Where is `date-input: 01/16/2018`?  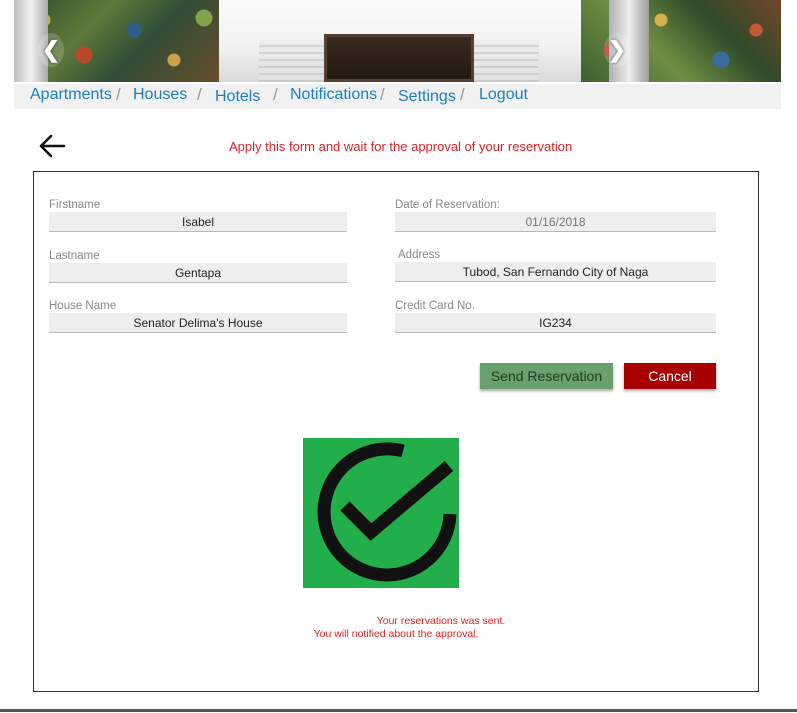
date-input: 01/16/2018 is located at coordinates (555, 222).